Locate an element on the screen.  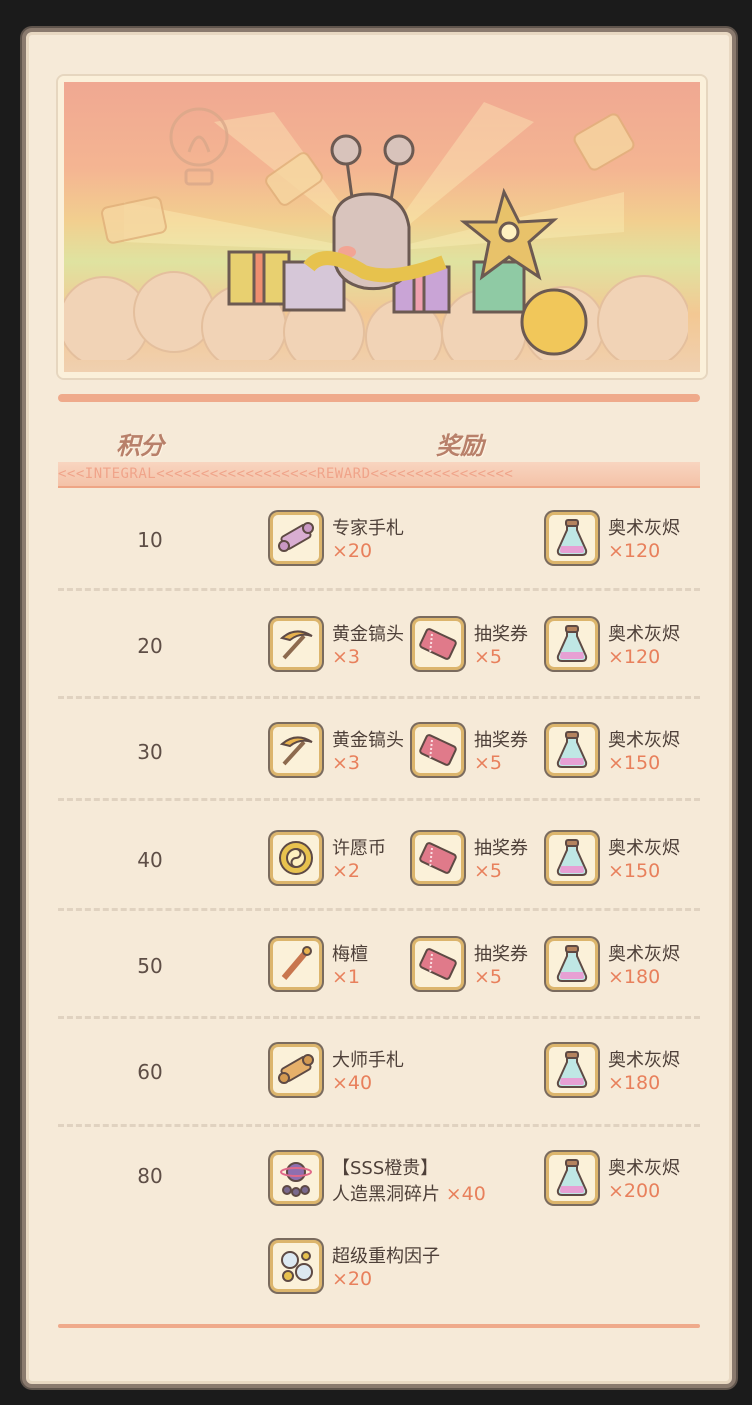
reward-item: 奥术灰烬 ×200 is located at coordinates (626, 1180).